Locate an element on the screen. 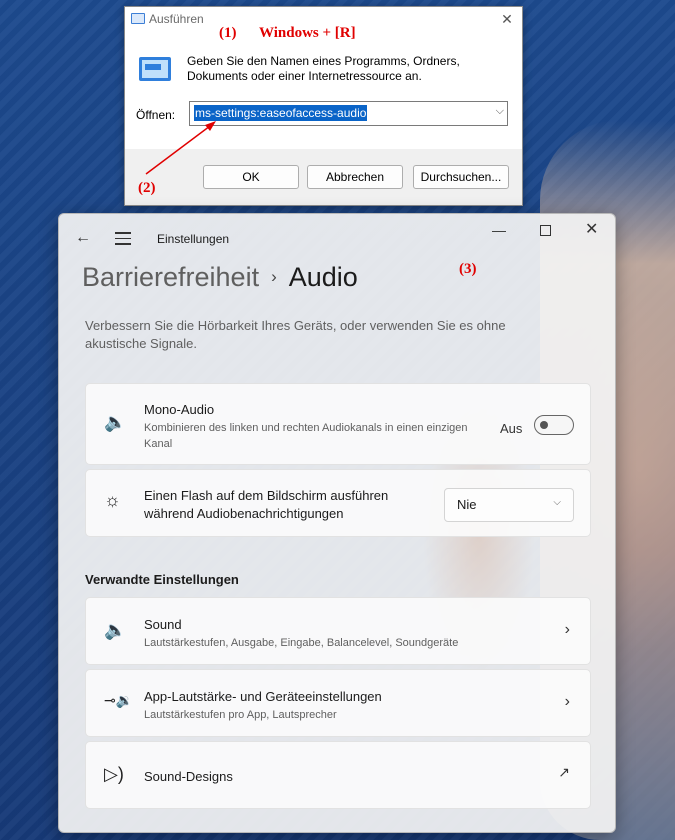  hamburger-menu-icon is located at coordinates (123, 240).